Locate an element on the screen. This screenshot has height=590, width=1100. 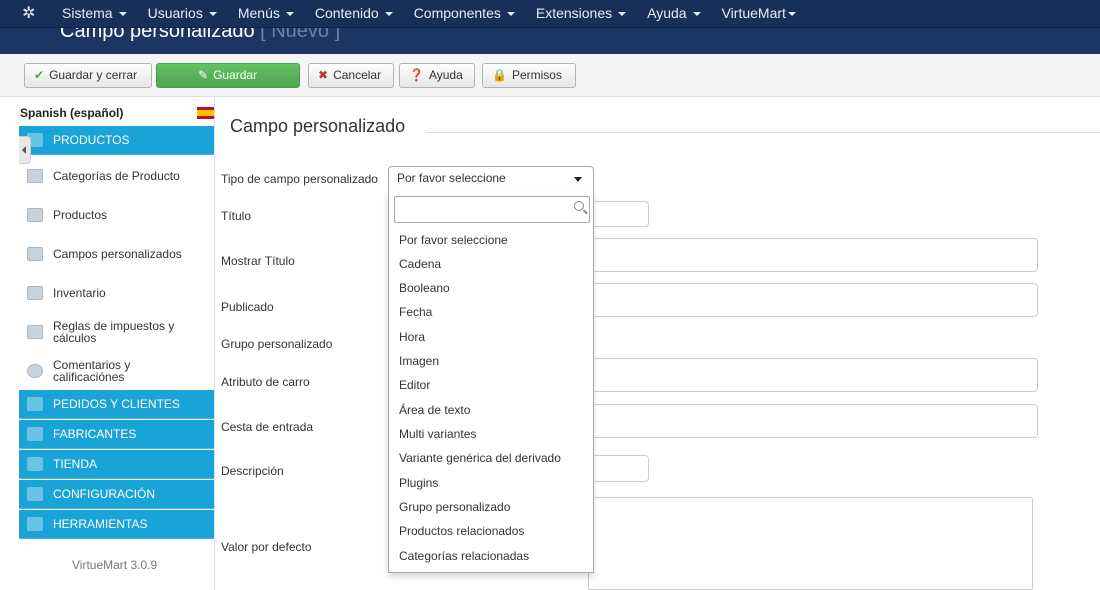
label-cart-attribute: Atributo de carro is located at coordinates (265, 382).